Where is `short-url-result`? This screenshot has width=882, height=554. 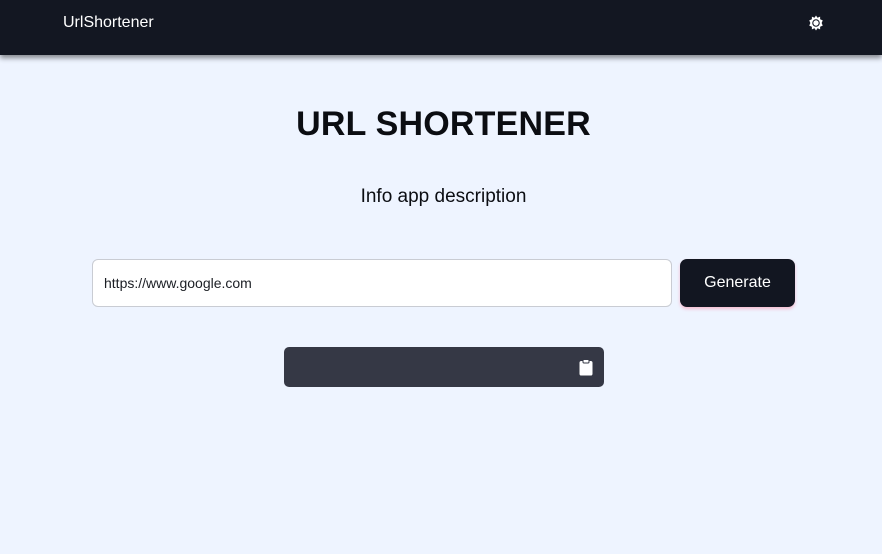
short-url-result is located at coordinates (444, 367).